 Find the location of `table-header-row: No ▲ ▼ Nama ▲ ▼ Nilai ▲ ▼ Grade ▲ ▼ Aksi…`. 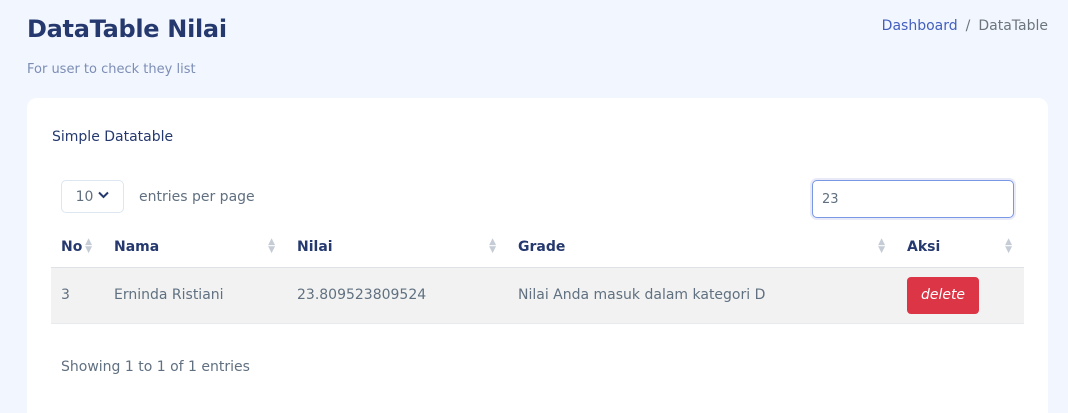

table-header-row: No ▲ ▼ Nama ▲ ▼ Nilai ▲ ▼ Grade ▲ ▼ Aksi… is located at coordinates (537, 247).